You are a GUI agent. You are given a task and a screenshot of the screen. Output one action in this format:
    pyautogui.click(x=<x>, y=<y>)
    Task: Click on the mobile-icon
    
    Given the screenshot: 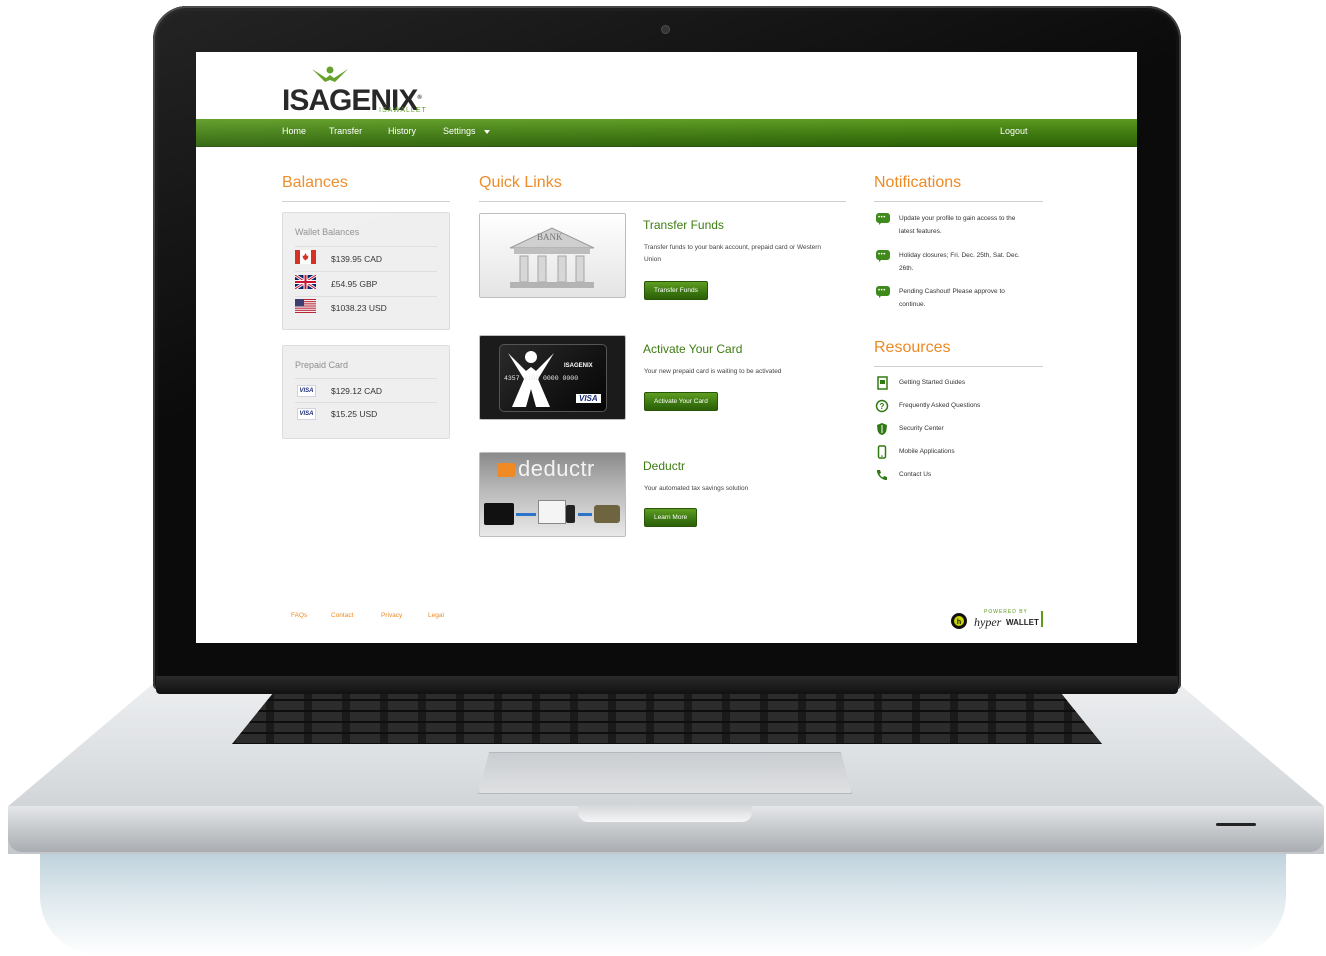 What is the action you would take?
    pyautogui.click(x=882, y=452)
    